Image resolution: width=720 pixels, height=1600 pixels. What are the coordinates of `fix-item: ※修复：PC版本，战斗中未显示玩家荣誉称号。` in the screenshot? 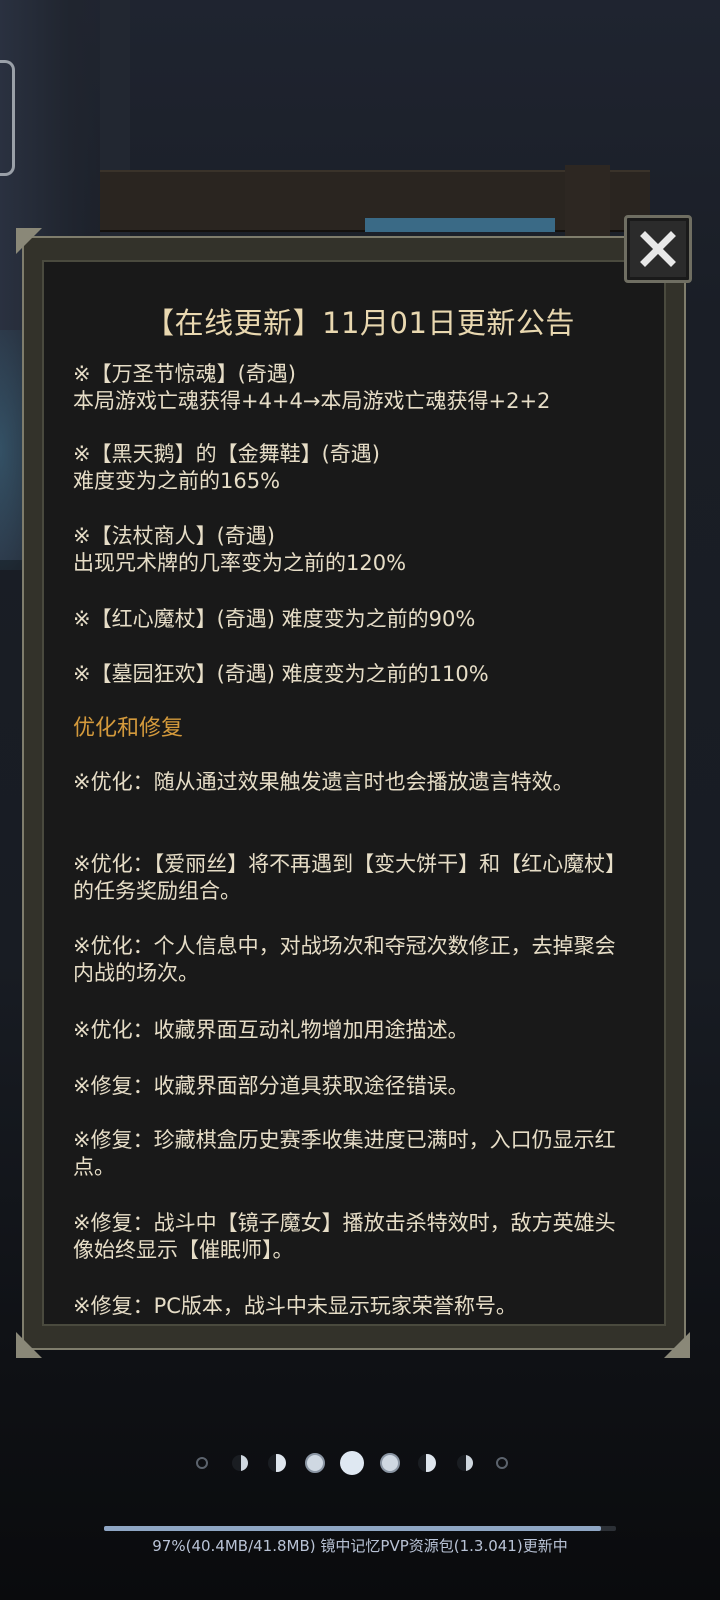 It's located at (295, 1306).